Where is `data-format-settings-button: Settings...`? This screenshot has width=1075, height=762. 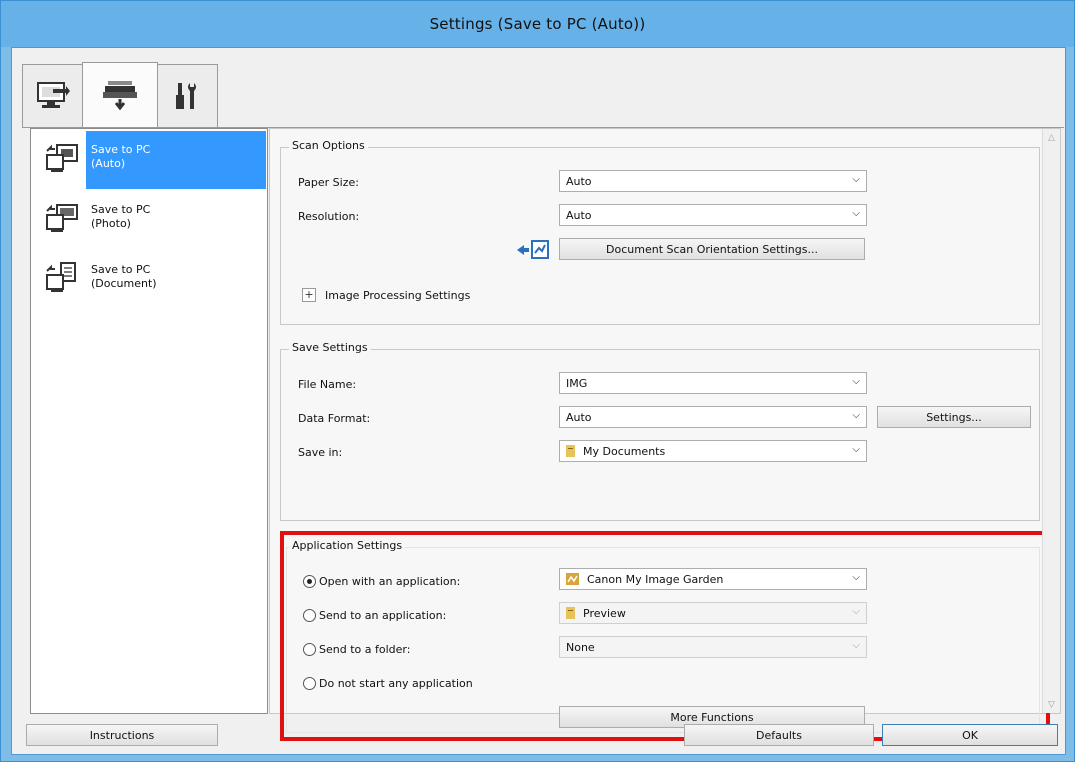
data-format-settings-button: Settings... is located at coordinates (954, 417).